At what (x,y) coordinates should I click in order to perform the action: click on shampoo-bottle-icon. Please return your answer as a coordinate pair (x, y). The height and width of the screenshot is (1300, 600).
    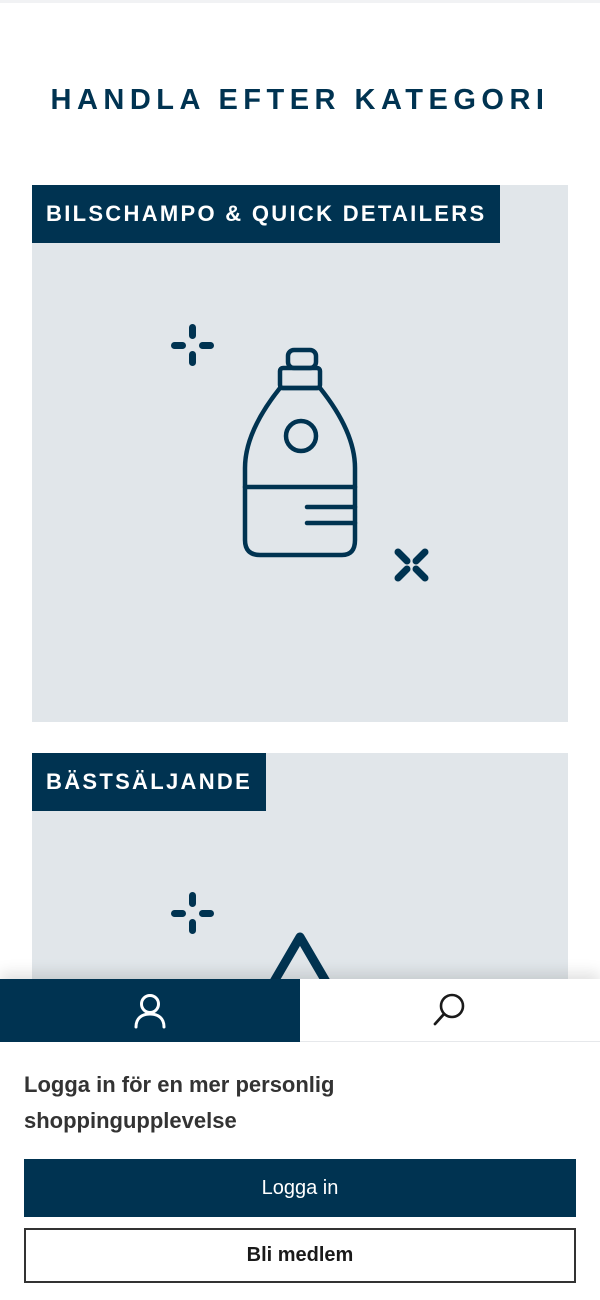
    Looking at the image, I should click on (300, 453).